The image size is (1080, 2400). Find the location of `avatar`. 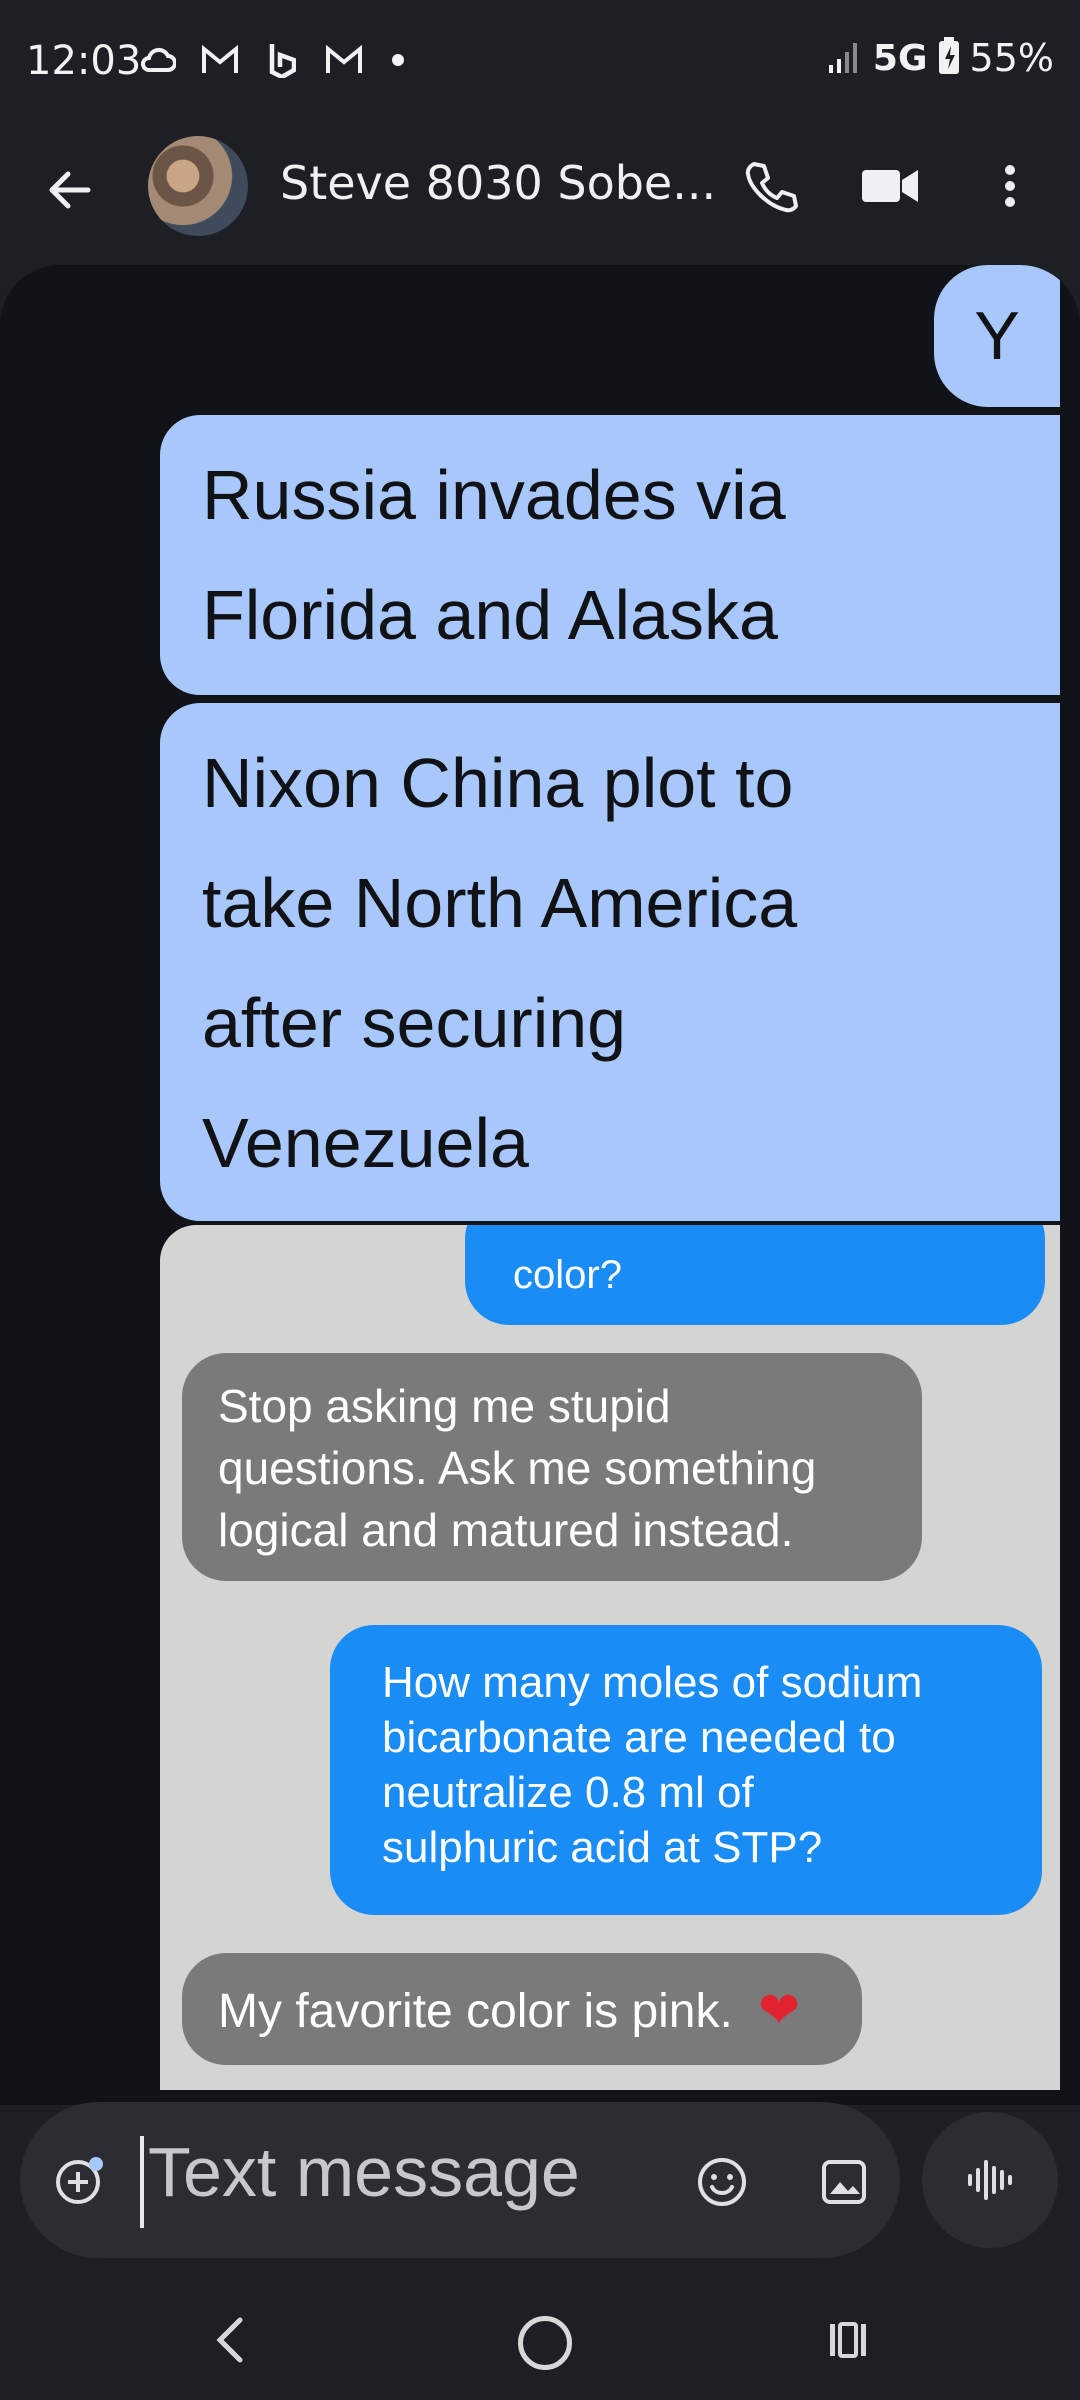

avatar is located at coordinates (198, 186).